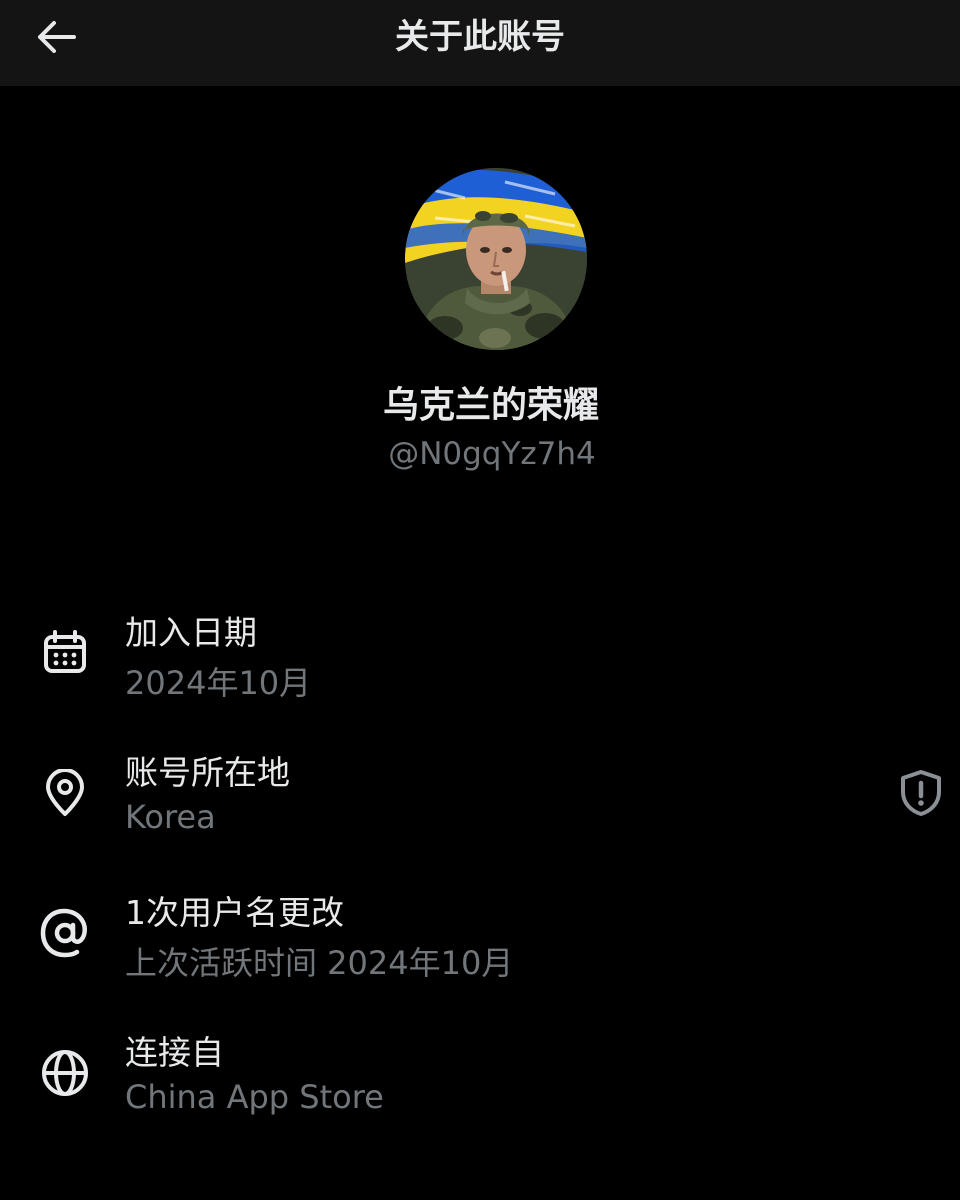 This screenshot has width=960, height=1200. Describe the element at coordinates (218, 683) in the screenshot. I see `detail-value: 2024年10月` at that location.